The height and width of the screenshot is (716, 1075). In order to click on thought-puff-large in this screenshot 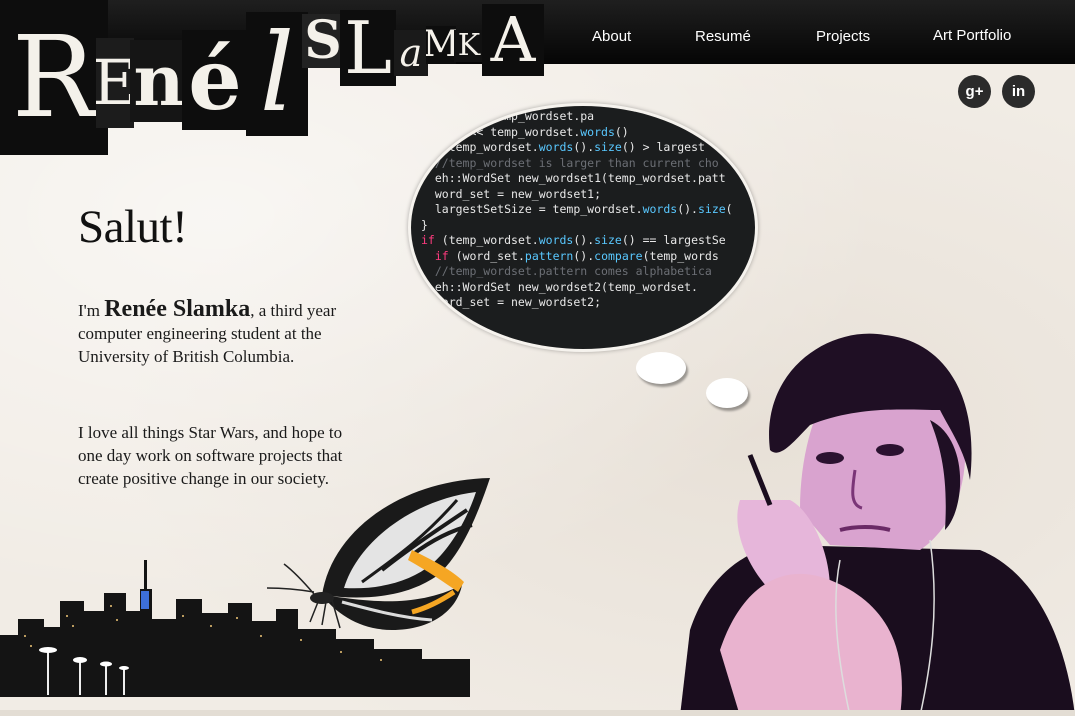, I will do `click(661, 368)`.